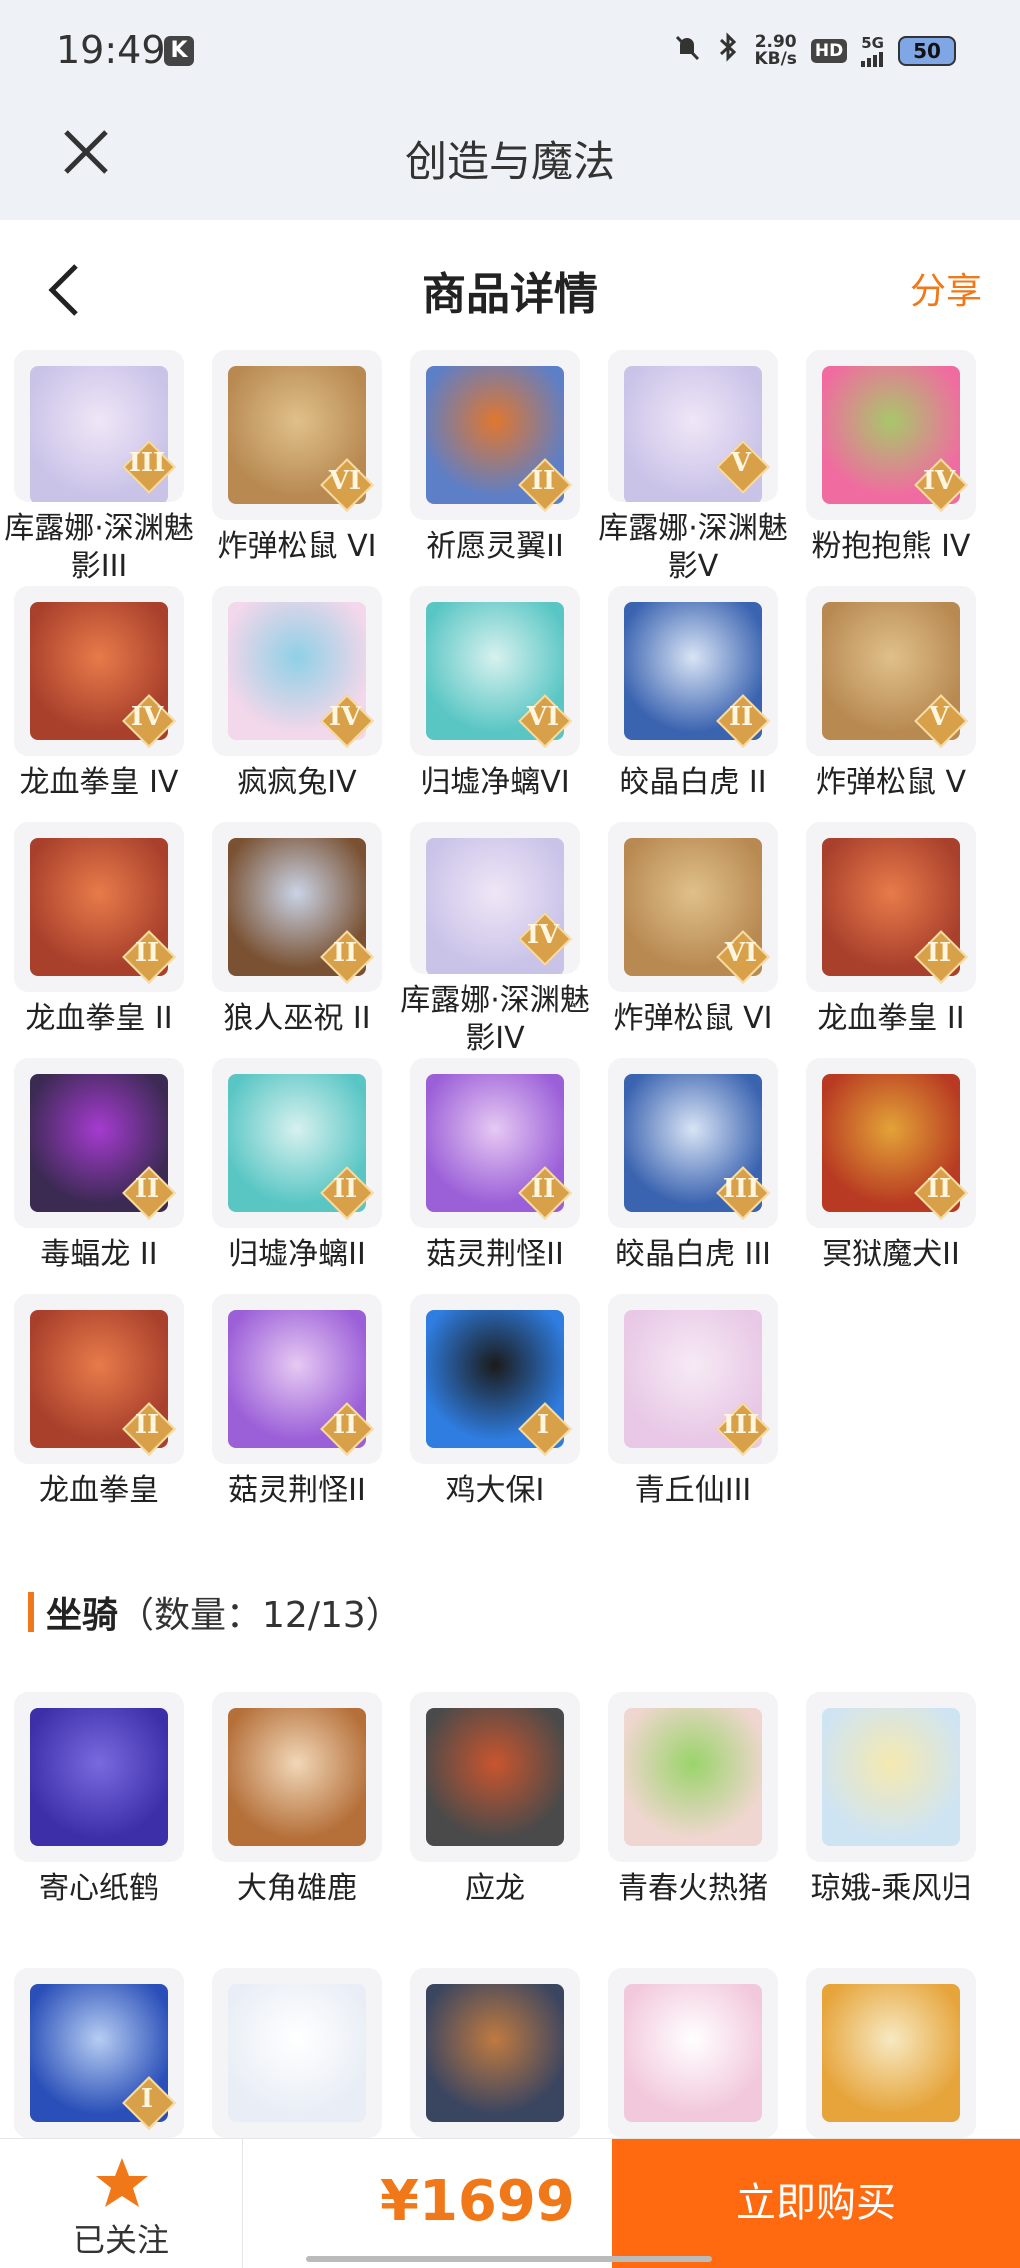  What do you see at coordinates (495, 940) in the screenshot?
I see `character-item: IV 库露娜·深渊魅影IV` at bounding box center [495, 940].